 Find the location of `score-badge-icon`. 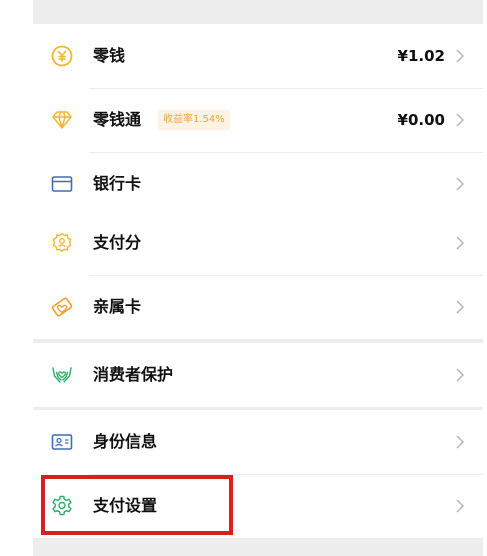

score-badge-icon is located at coordinates (62, 243).